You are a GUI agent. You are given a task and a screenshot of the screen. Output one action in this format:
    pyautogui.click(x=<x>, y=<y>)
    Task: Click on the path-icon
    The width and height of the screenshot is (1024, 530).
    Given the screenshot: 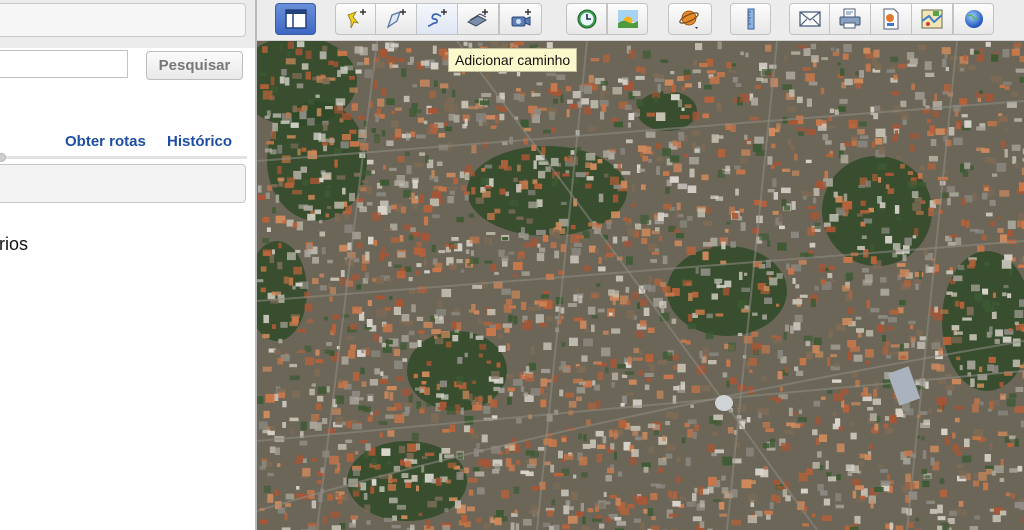 What is the action you would take?
    pyautogui.click(x=437, y=18)
    